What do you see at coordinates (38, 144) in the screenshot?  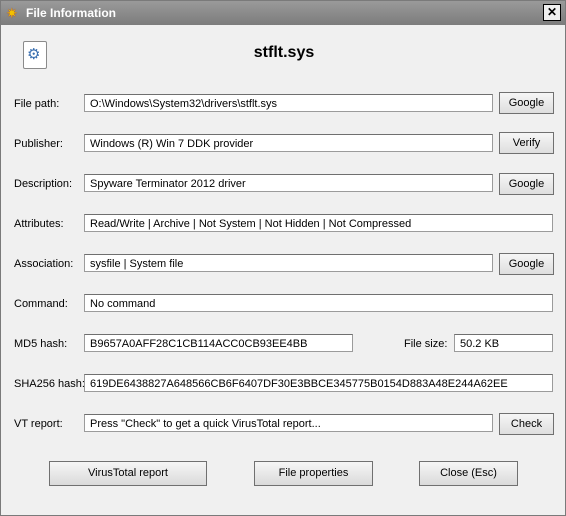 I see `publisher-label: Publisher:` at bounding box center [38, 144].